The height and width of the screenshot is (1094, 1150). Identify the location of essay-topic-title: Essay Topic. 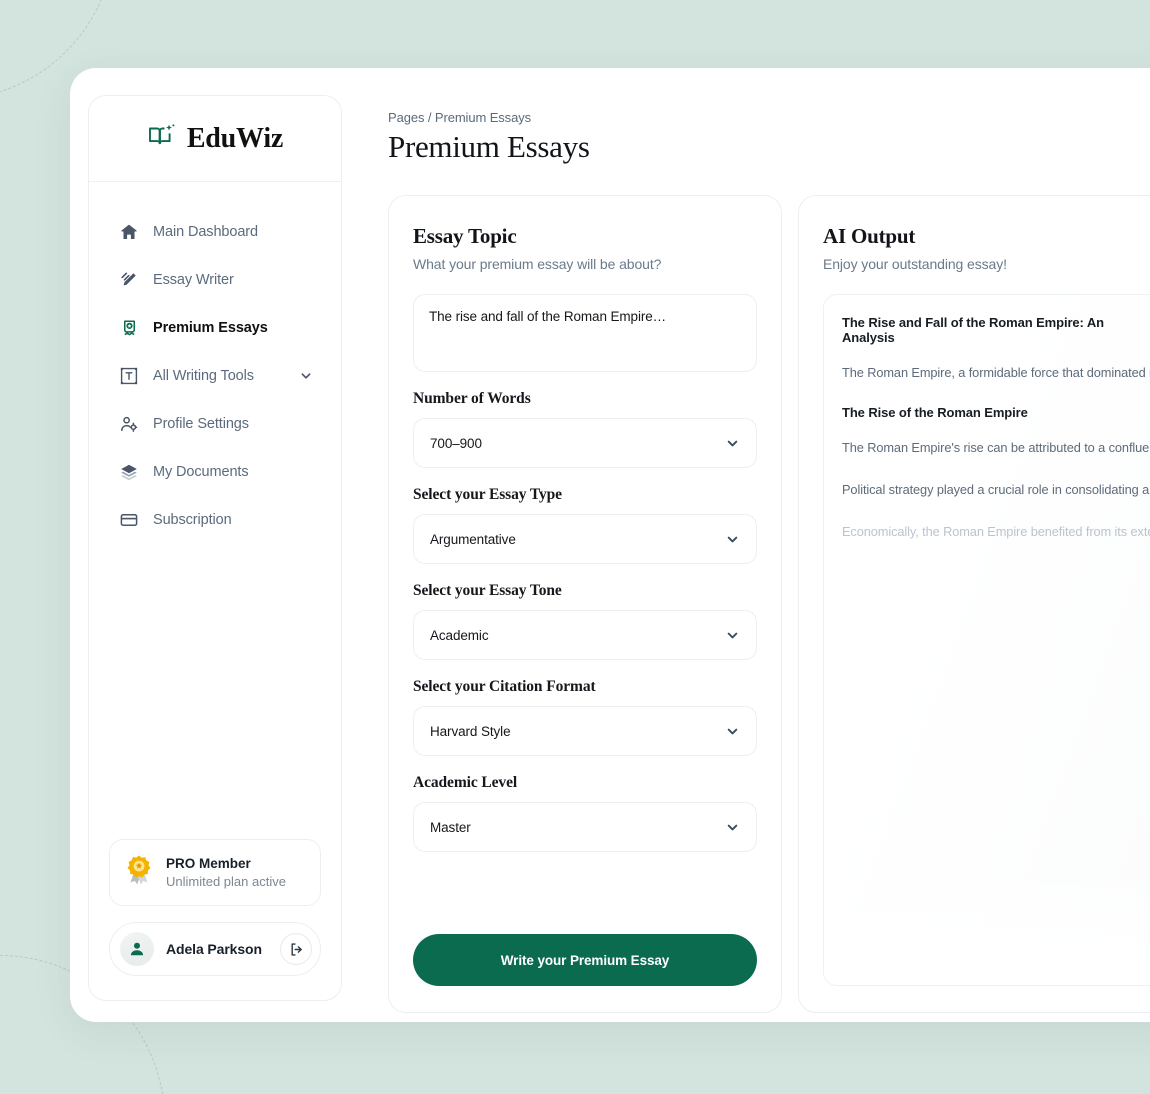
(465, 236).